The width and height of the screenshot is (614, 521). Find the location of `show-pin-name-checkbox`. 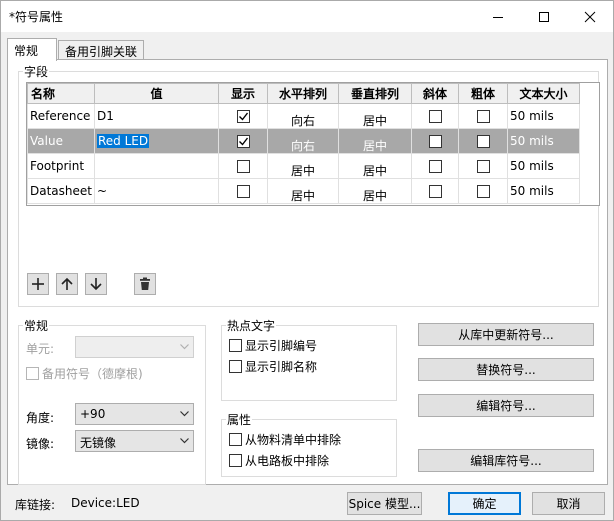

show-pin-name-checkbox is located at coordinates (235, 366).